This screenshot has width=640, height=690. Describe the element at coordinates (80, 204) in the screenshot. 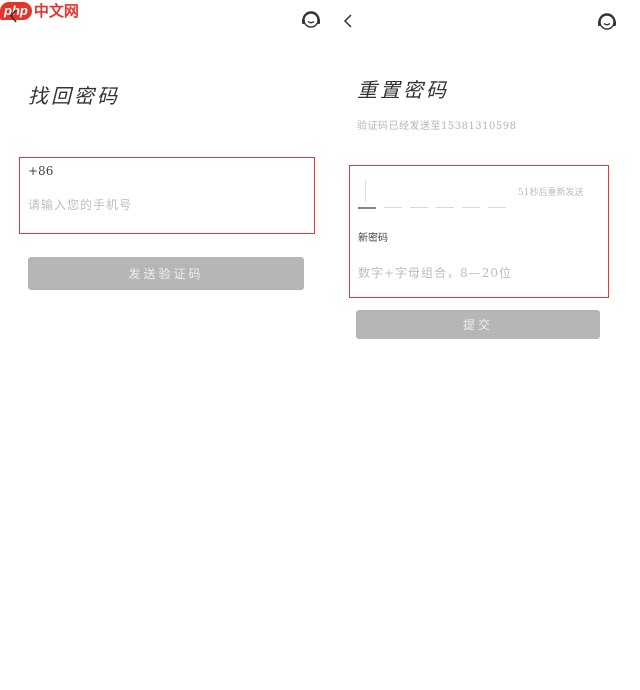

I see `phone-input: 请输入您的手机号` at that location.